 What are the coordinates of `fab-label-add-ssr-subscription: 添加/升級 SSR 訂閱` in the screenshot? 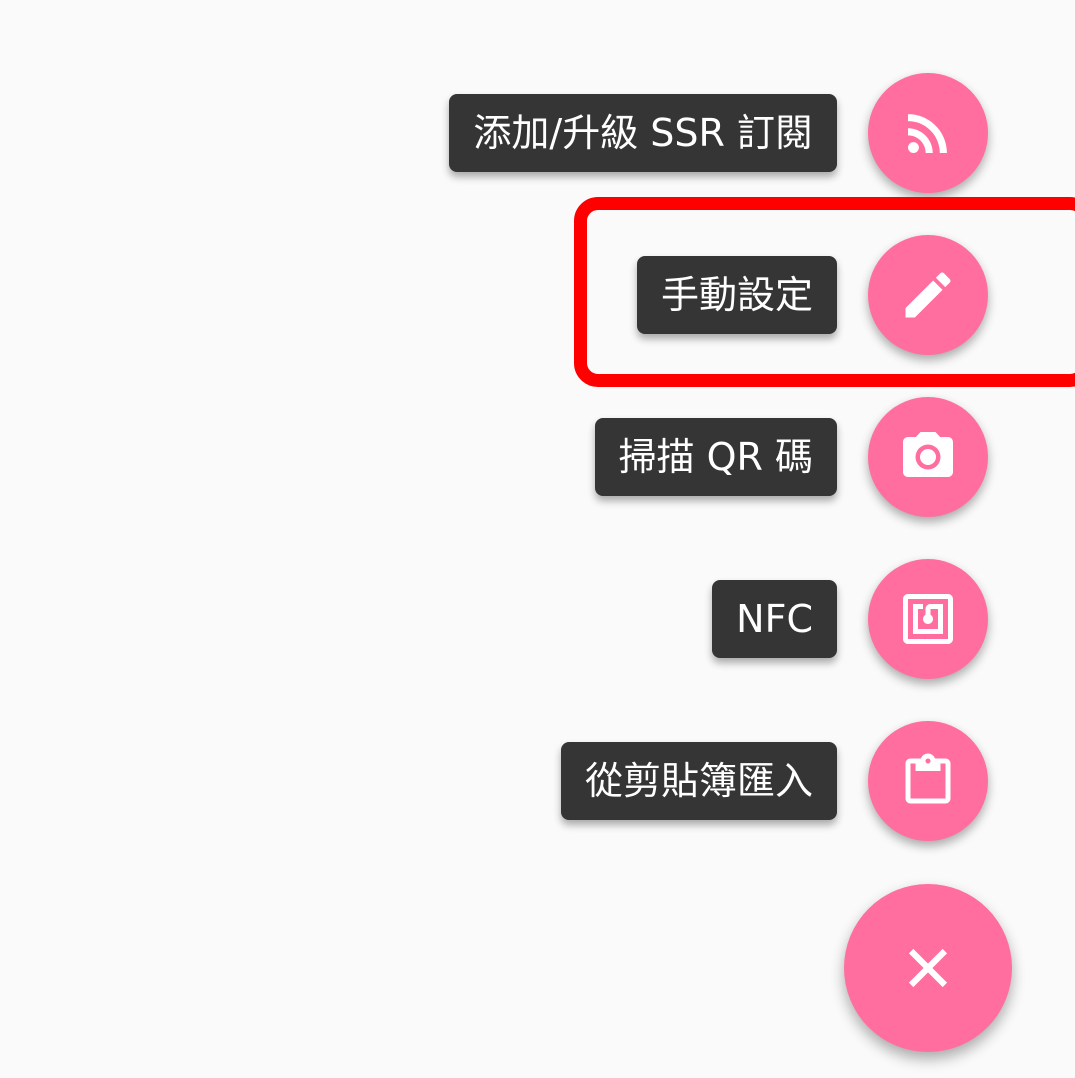 It's located at (643, 133).